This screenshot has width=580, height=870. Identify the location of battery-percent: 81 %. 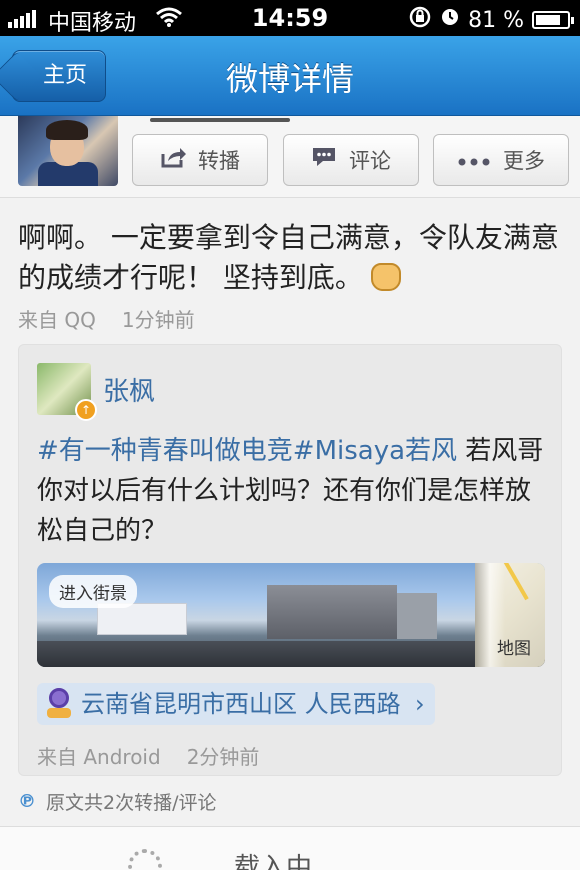
(496, 20).